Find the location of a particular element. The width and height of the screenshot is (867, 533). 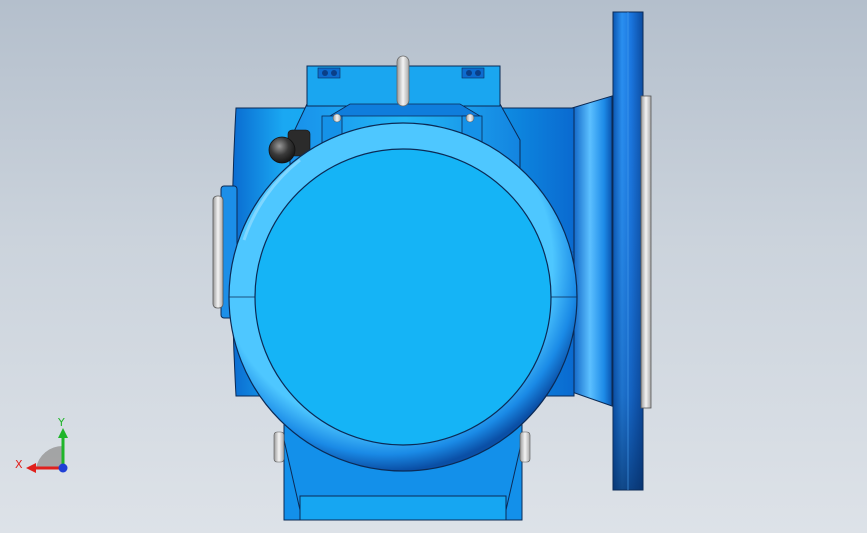

y-axis-label: Y is located at coordinates (61, 422).